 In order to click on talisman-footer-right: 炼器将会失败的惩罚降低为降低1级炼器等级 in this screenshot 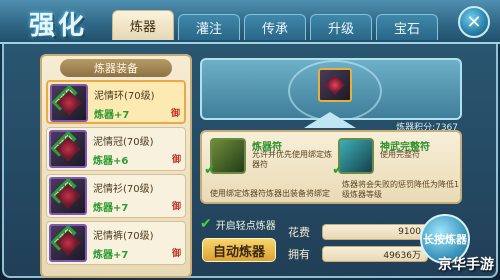, I will do `click(401, 189)`.